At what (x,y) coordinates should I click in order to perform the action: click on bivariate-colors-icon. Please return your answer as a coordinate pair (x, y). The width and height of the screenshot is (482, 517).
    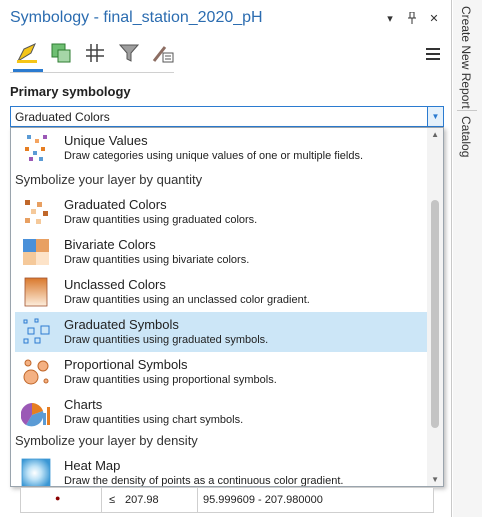
    Looking at the image, I should click on (36, 252).